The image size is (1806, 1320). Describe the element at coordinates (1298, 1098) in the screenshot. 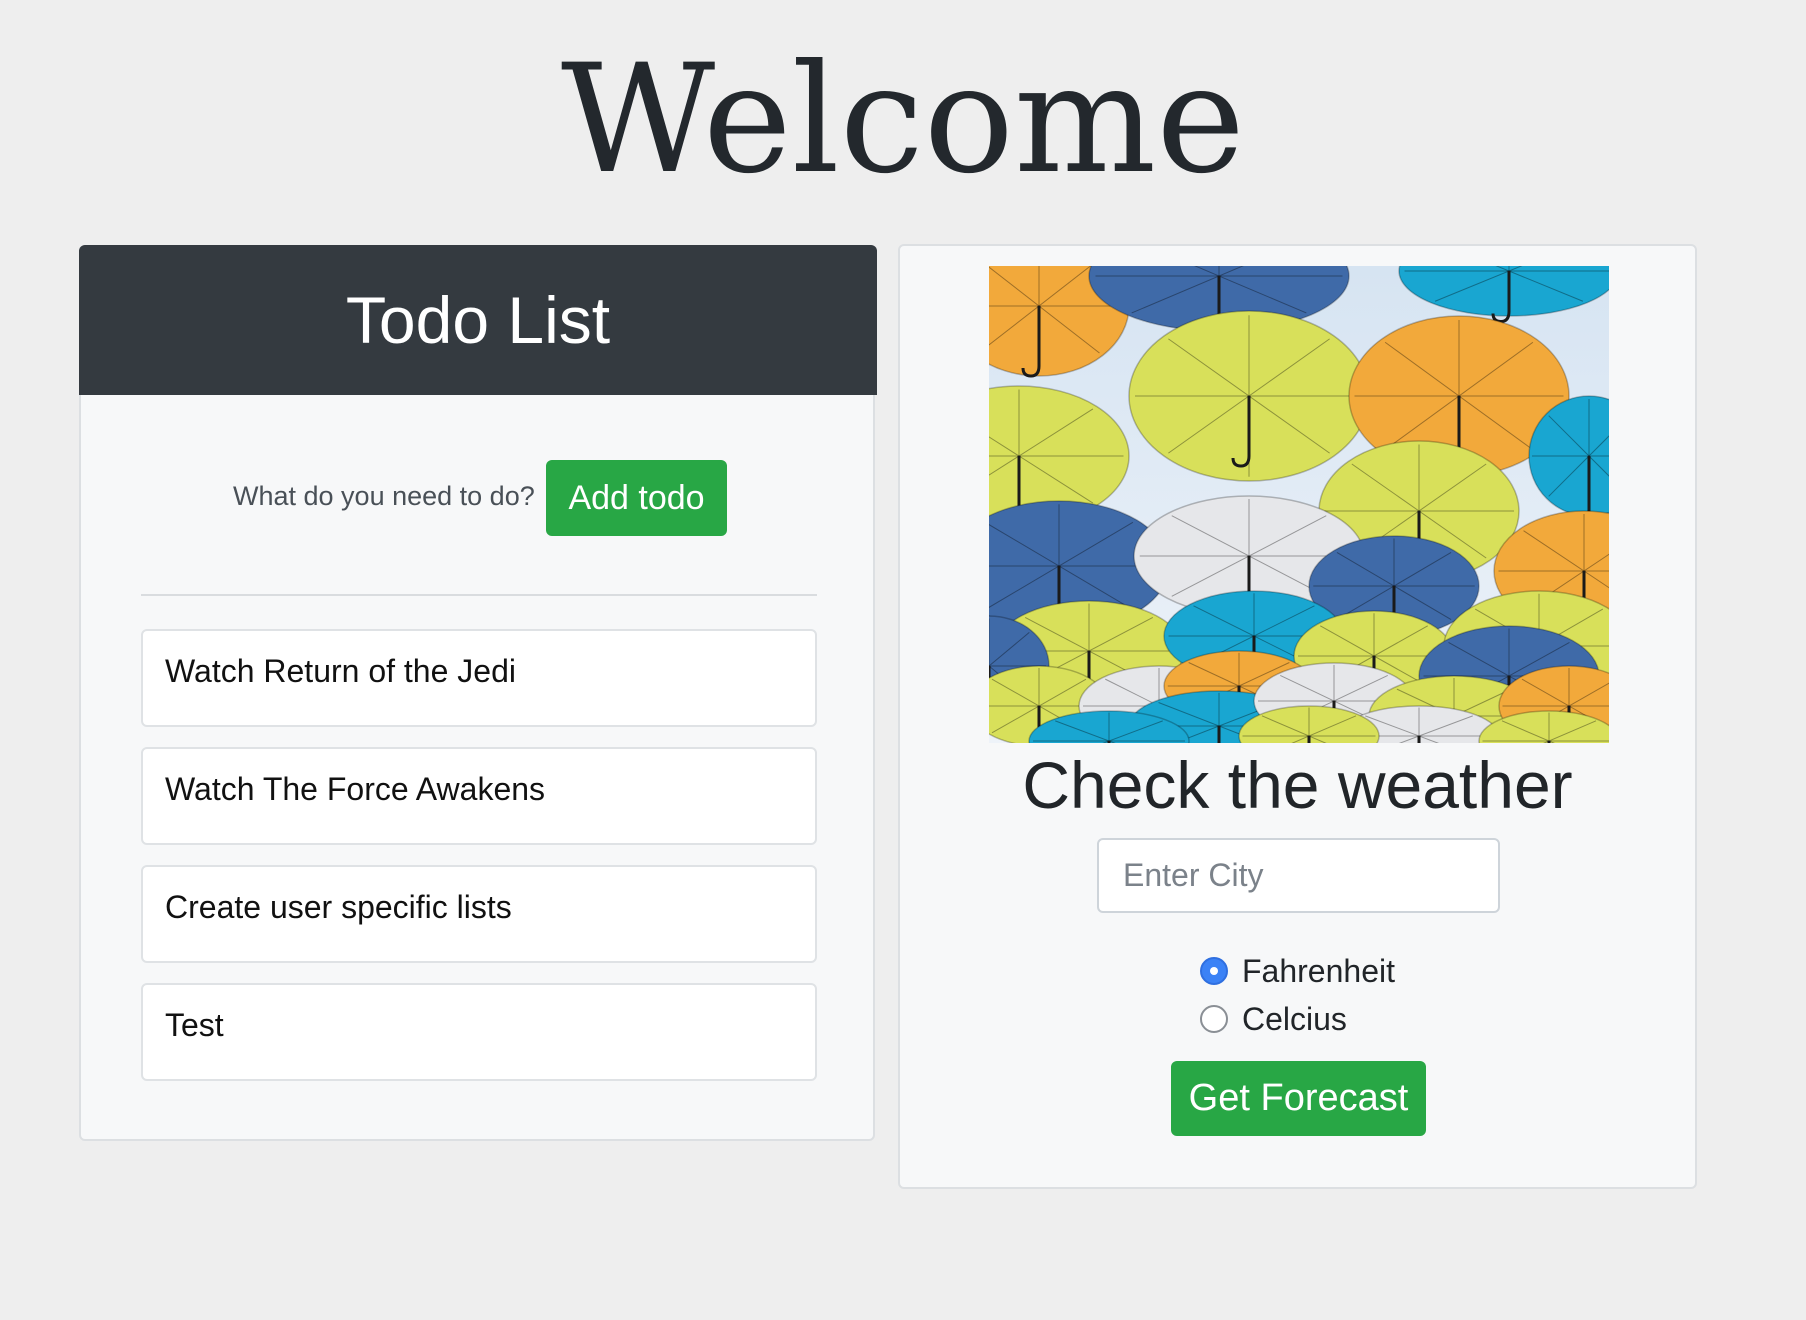

I see `get-forecast-button: Get Forecast` at that location.